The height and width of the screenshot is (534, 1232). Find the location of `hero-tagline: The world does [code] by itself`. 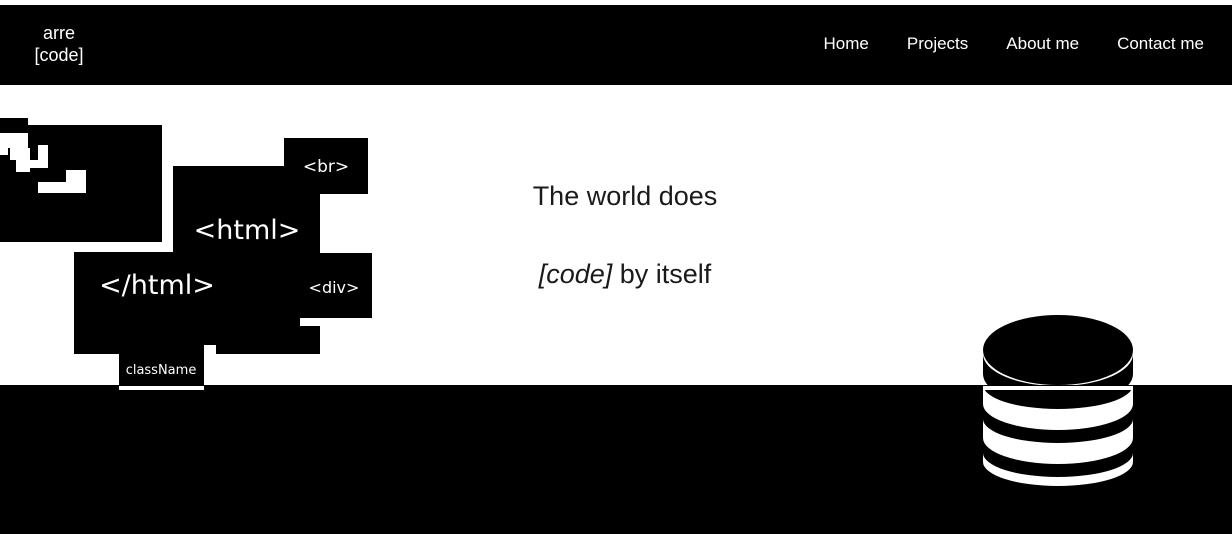

hero-tagline: The world does [code] by itself is located at coordinates (625, 234).